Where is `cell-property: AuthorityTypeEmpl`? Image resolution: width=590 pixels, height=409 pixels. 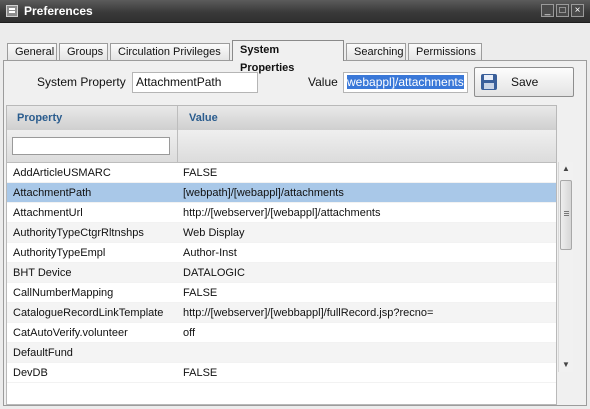 cell-property: AuthorityTypeEmpl is located at coordinates (59, 253).